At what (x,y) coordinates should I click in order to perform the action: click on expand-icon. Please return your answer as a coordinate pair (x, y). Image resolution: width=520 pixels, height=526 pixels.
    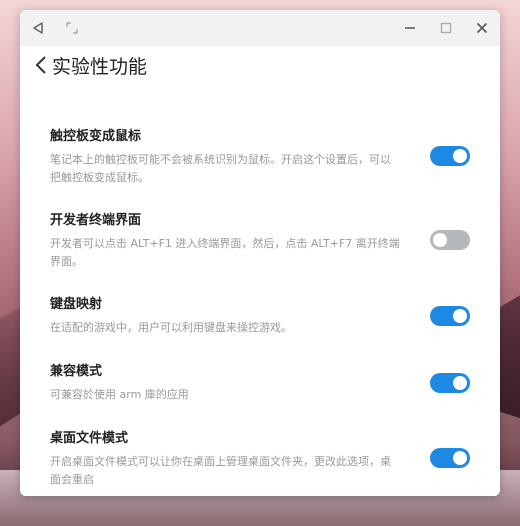
    Looking at the image, I should click on (72, 28).